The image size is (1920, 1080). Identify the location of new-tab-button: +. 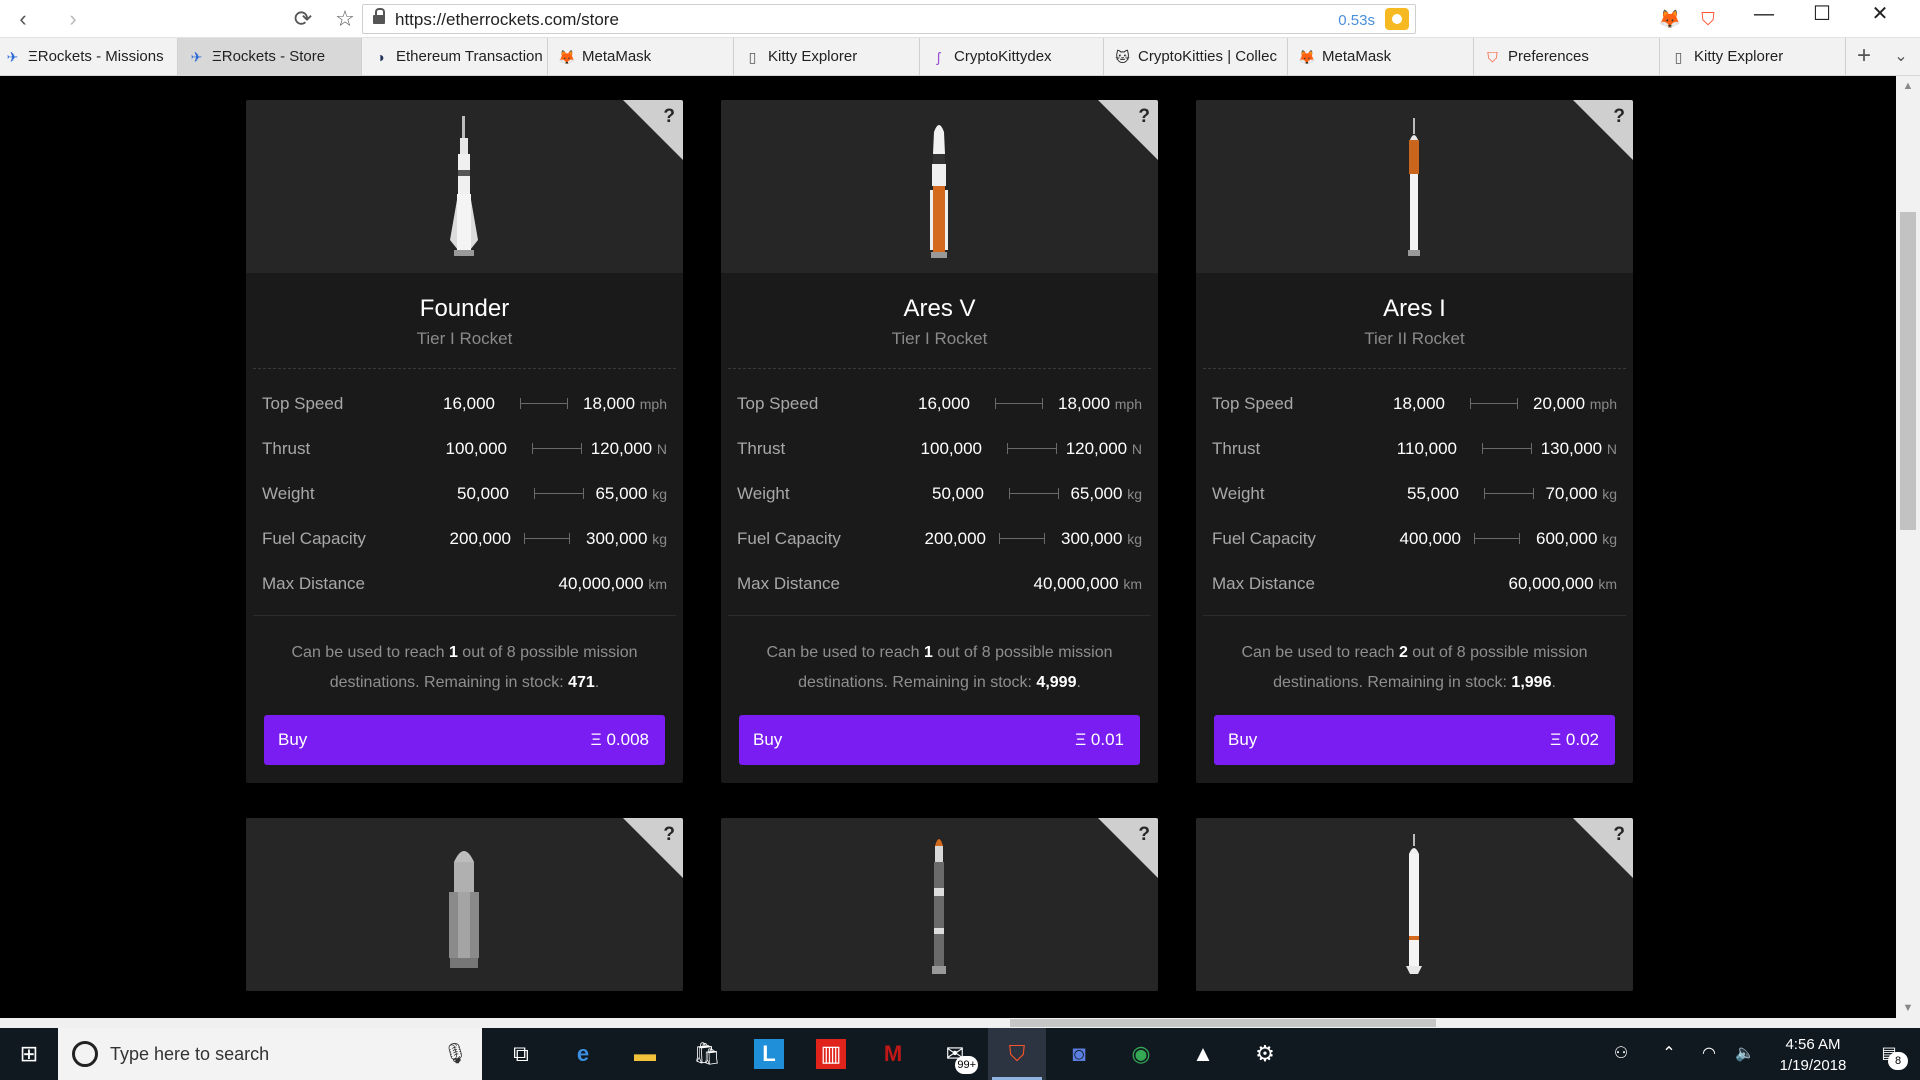
(1864, 57).